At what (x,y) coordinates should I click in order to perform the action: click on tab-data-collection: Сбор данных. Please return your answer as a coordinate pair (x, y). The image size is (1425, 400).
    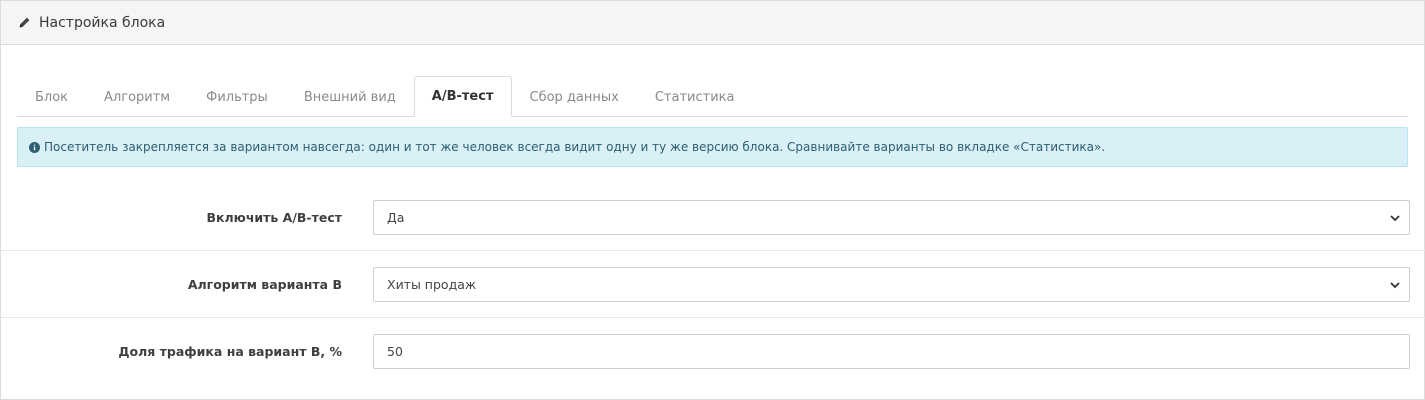
    Looking at the image, I should click on (574, 96).